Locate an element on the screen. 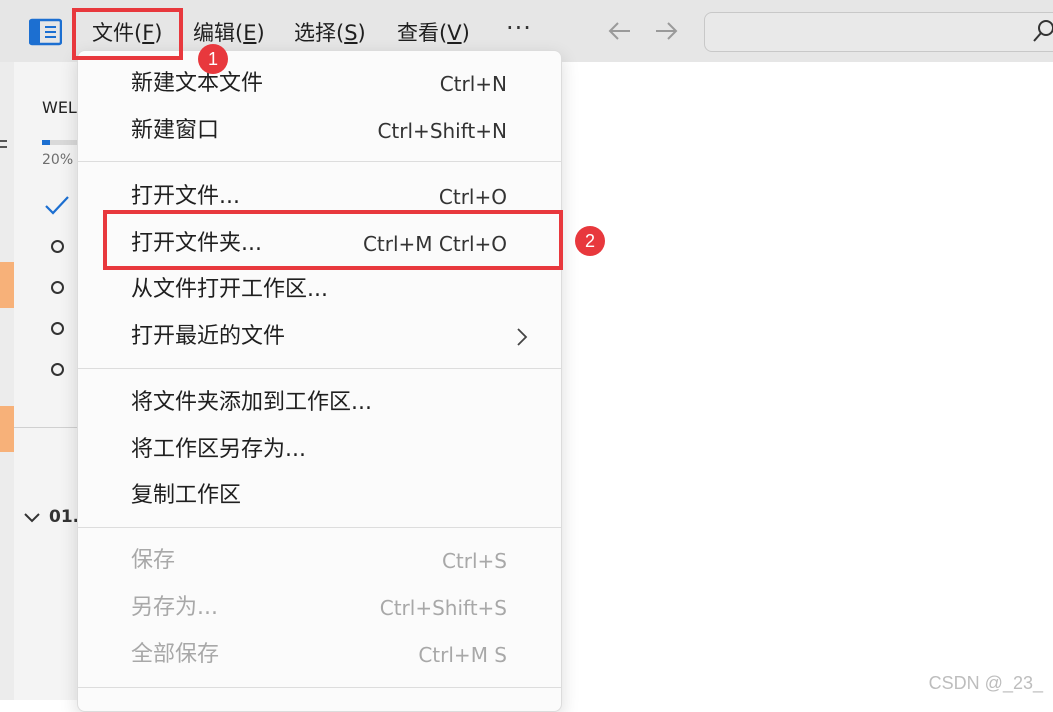 This screenshot has width=1053, height=712. menu-item-shortcut: Ctrl+Shift+S is located at coordinates (443, 608).